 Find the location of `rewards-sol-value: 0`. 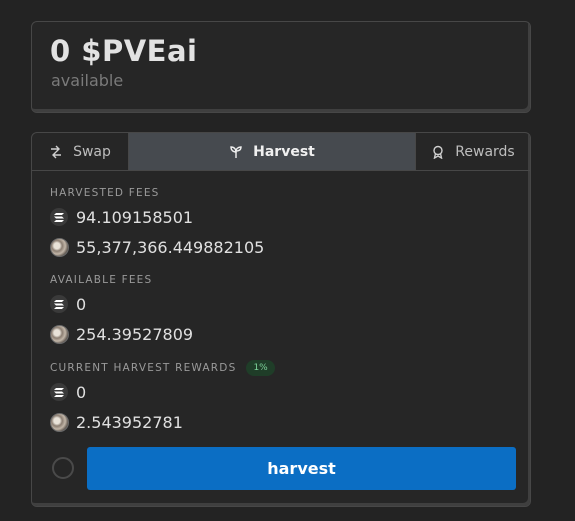

rewards-sol-value: 0 is located at coordinates (81, 392).